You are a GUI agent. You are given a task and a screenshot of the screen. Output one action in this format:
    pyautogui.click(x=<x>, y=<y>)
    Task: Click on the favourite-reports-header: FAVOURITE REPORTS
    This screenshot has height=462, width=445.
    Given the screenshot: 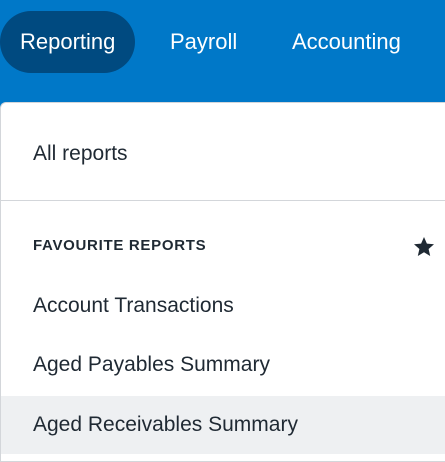 What is the action you would take?
    pyautogui.click(x=120, y=245)
    